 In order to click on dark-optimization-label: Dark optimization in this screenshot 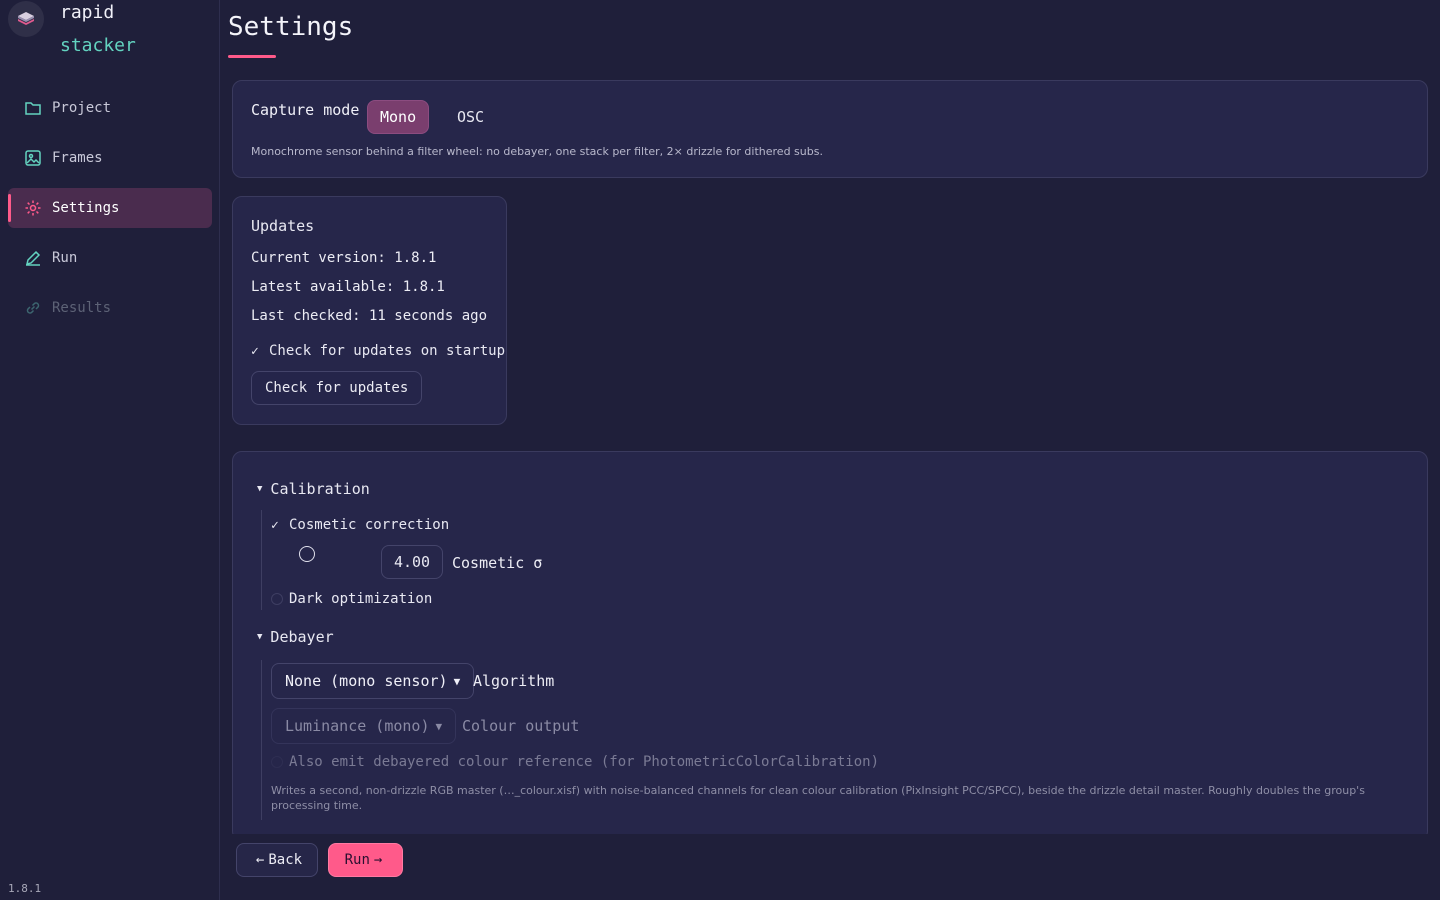, I will do `click(361, 599)`.